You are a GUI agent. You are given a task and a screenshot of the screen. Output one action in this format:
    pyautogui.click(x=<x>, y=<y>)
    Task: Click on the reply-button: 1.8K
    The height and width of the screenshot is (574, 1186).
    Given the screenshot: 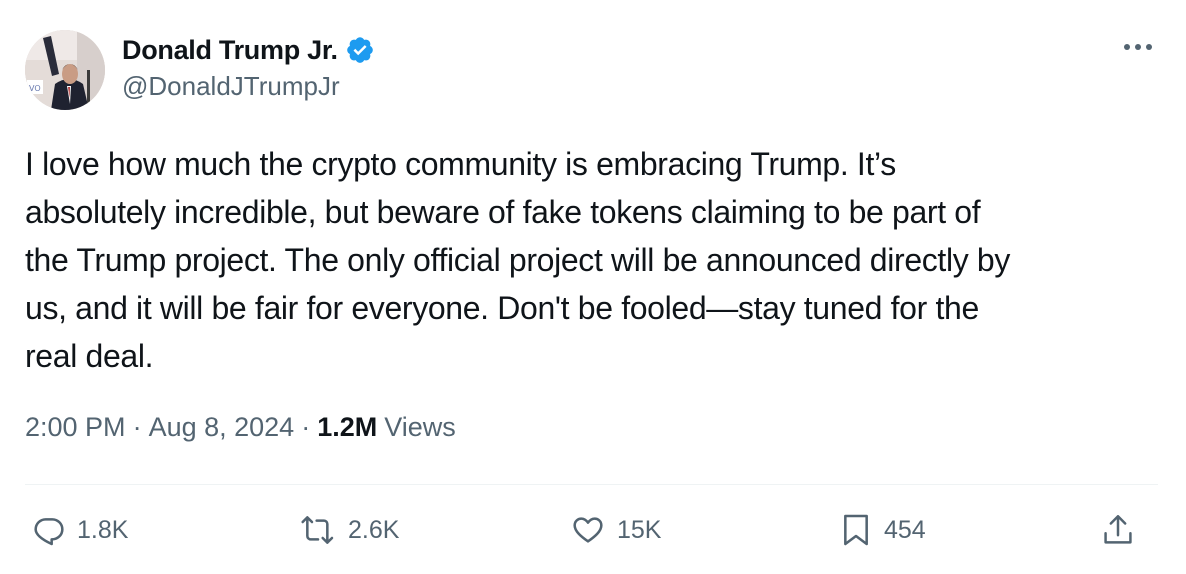 What is the action you would take?
    pyautogui.click(x=80, y=530)
    